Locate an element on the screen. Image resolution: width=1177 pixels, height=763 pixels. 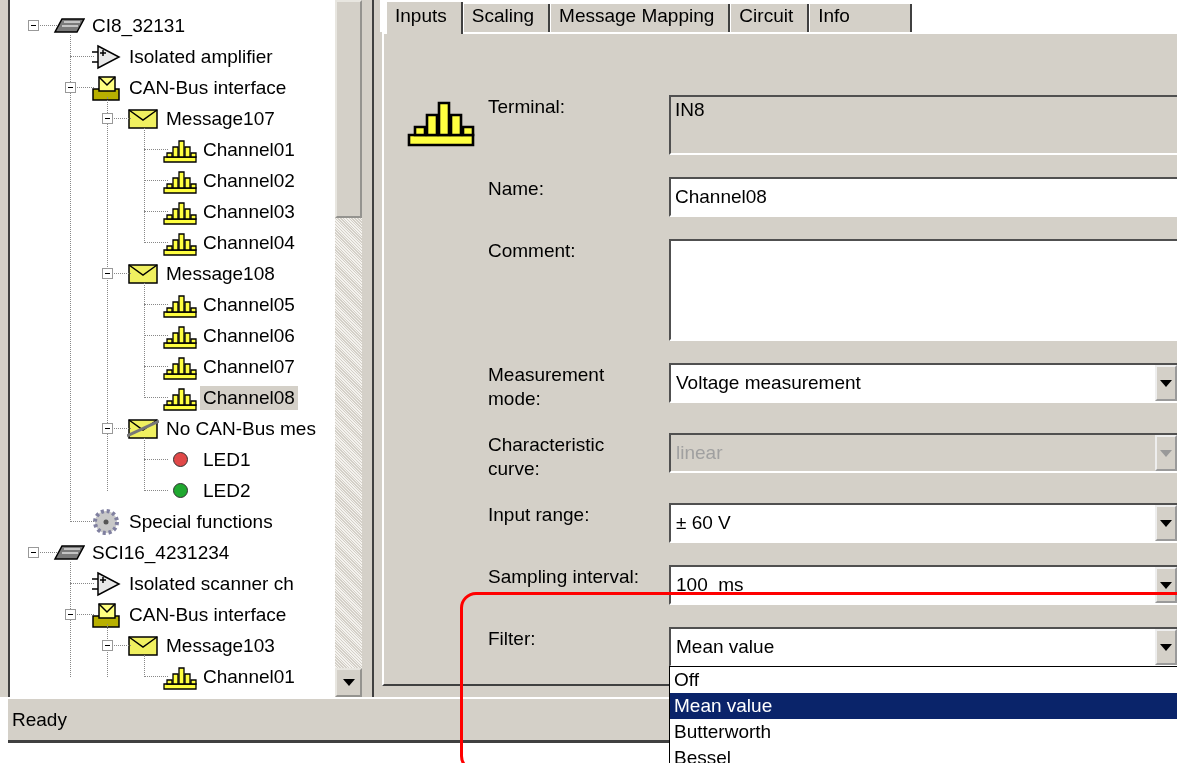
tree-item: No CAN-Bus mes is located at coordinates (241, 428).